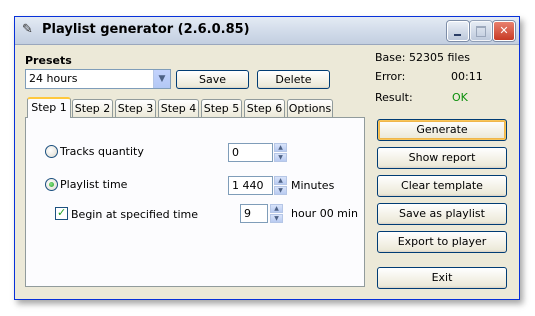  I want to click on close-icon: ✕, so click(504, 30).